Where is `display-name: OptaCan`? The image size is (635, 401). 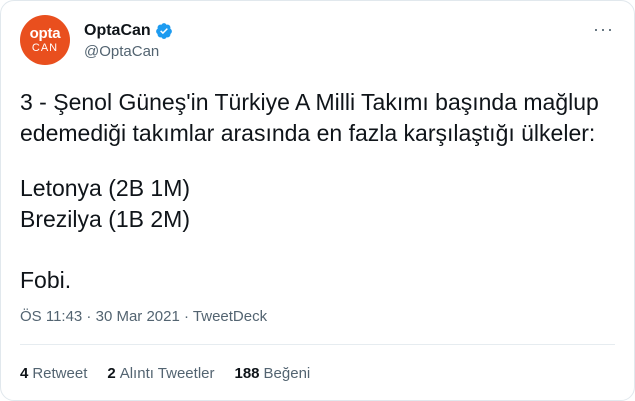
display-name: OptaCan is located at coordinates (117, 30).